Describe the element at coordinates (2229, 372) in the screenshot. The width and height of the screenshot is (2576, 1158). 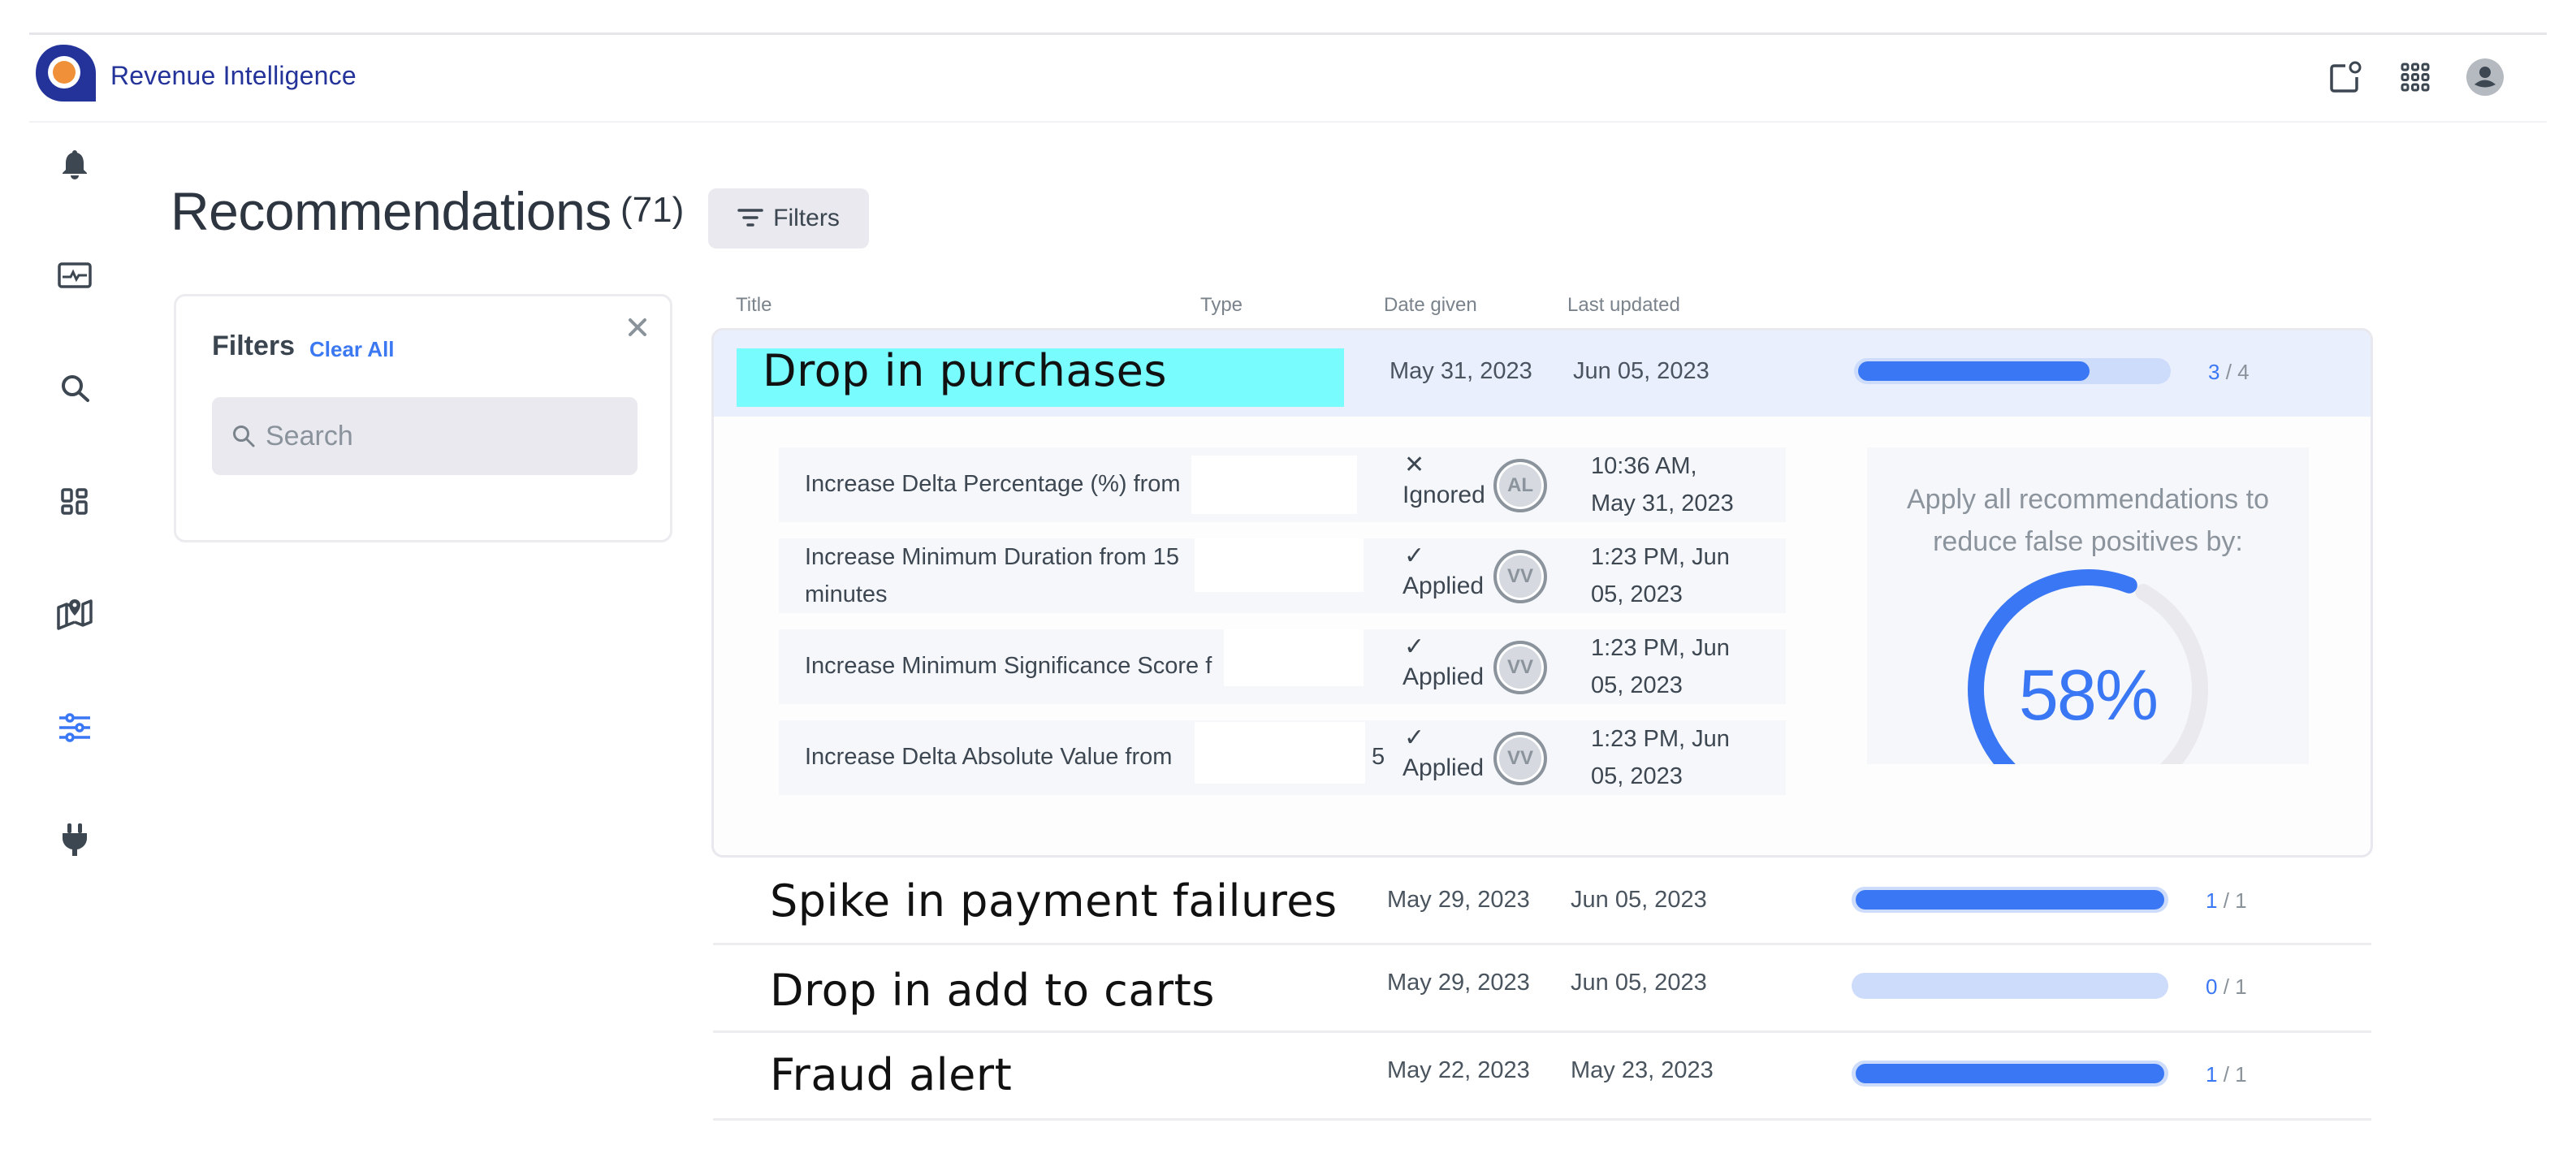
I see `progress-count: 3 / 4` at that location.